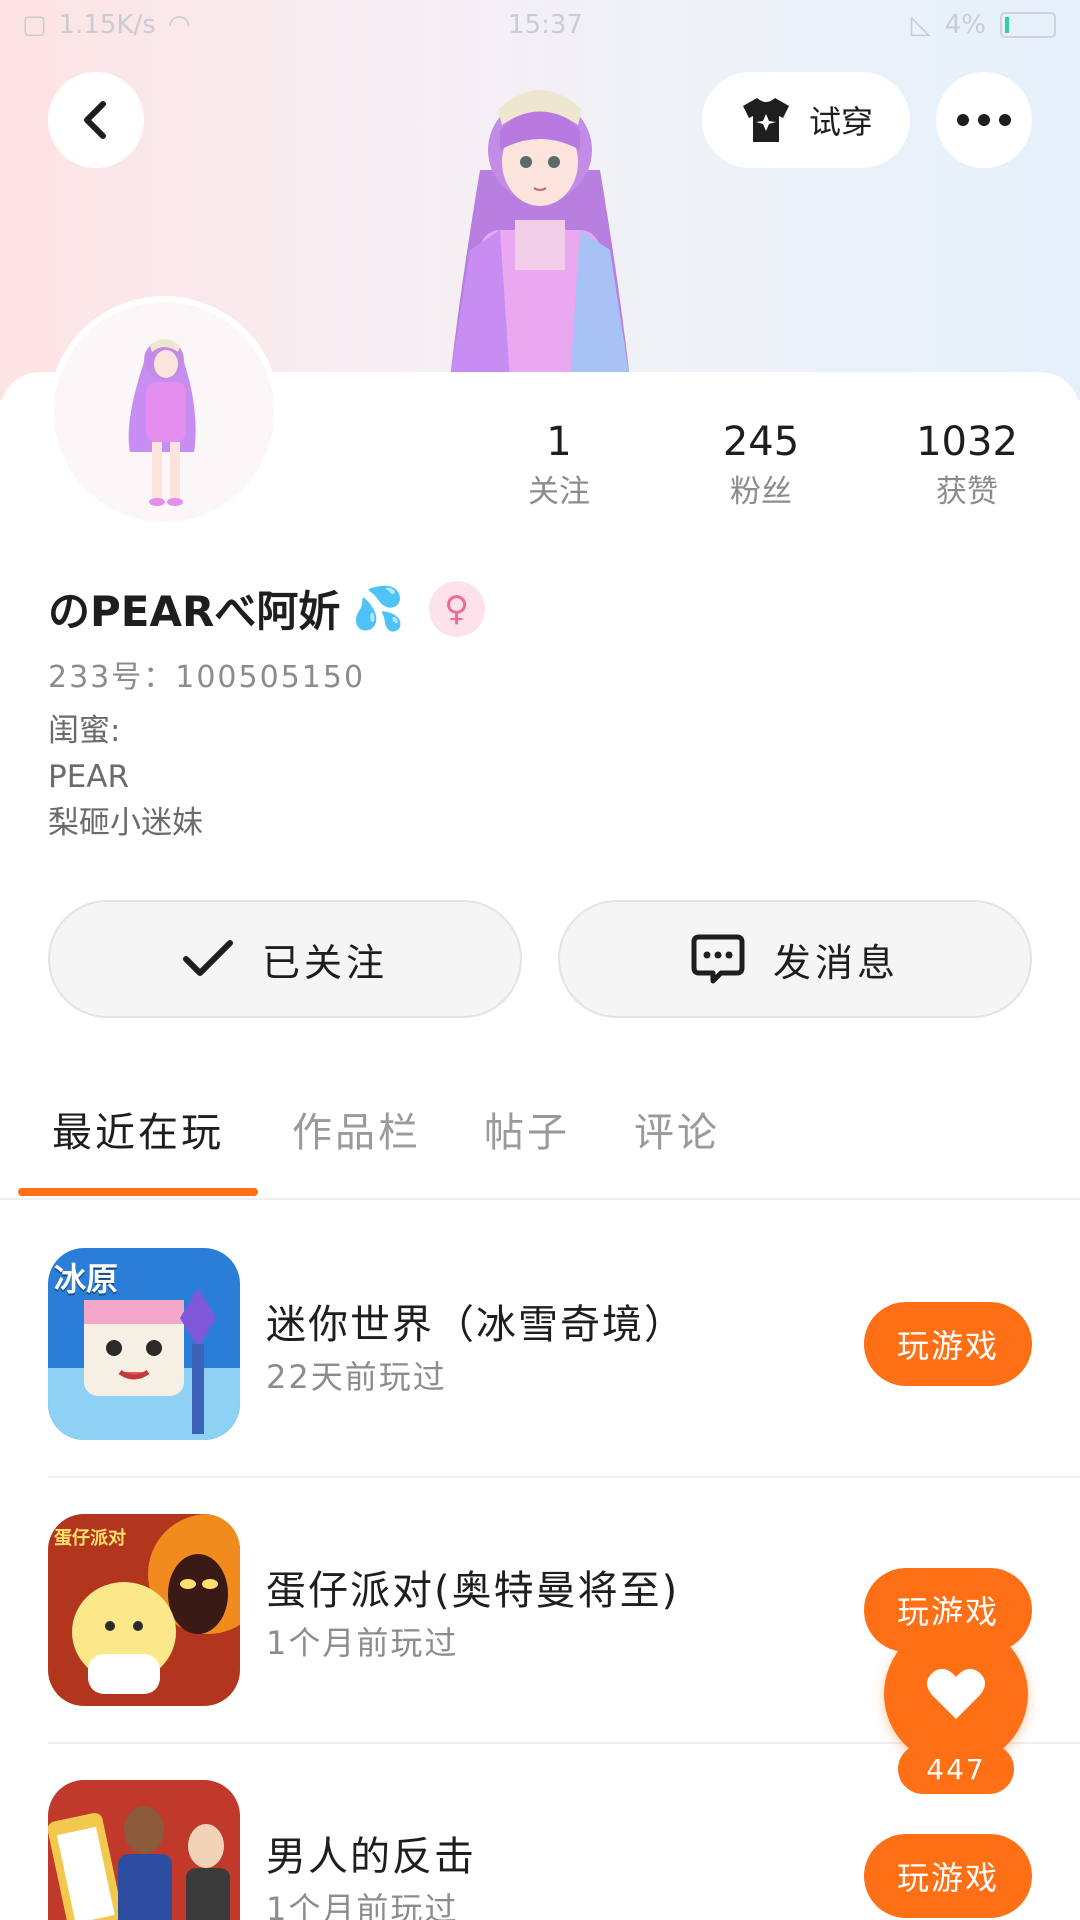 This screenshot has height=1920, width=1080. I want to click on battery-icon, so click(1028, 25).